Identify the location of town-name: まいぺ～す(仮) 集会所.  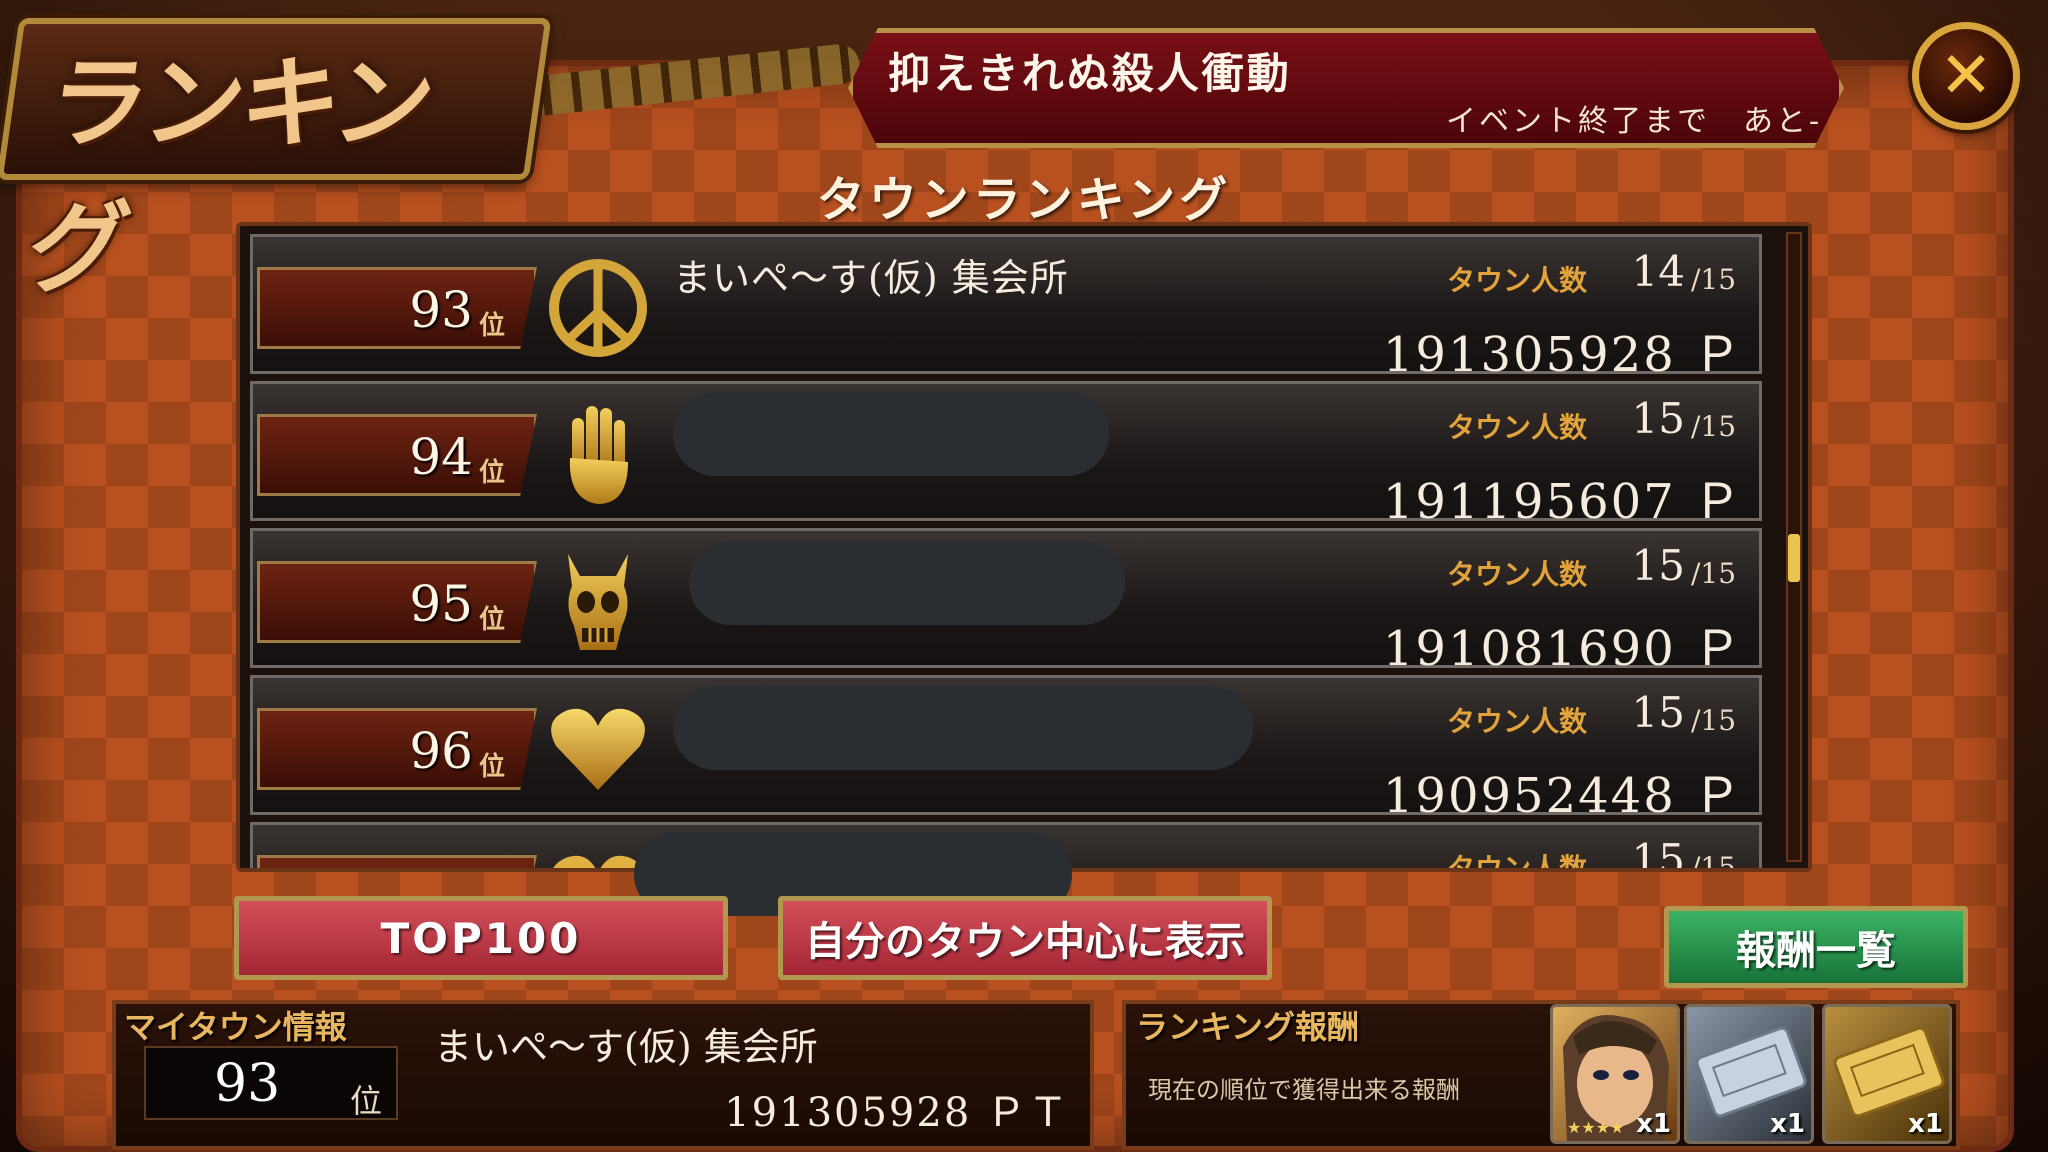
(871, 278).